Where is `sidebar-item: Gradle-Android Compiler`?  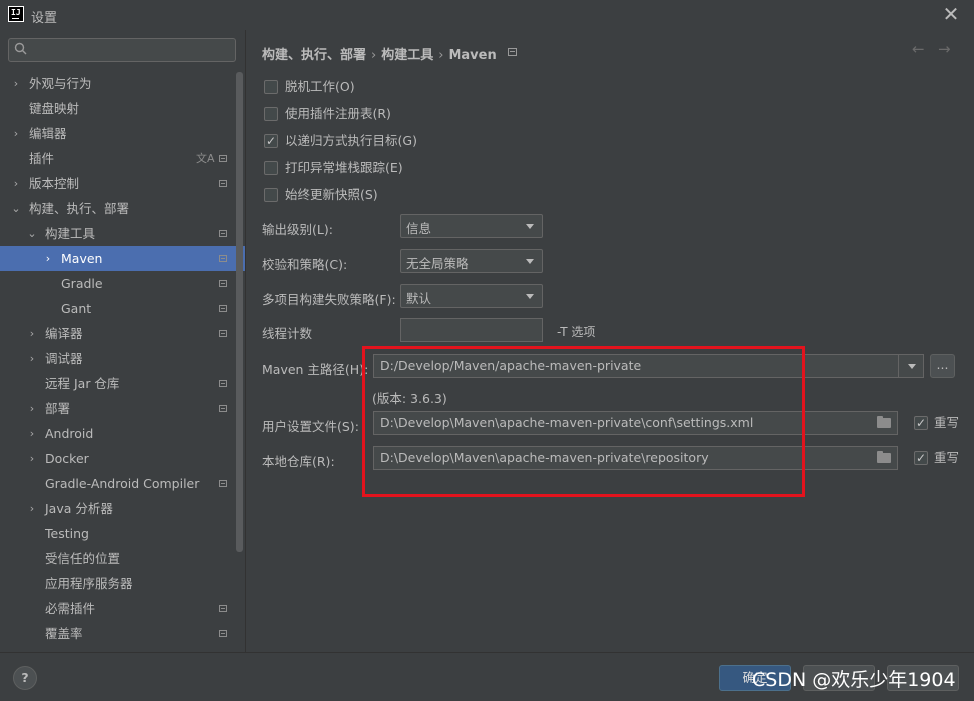
sidebar-item: Gradle-Android Compiler is located at coordinates (122, 483).